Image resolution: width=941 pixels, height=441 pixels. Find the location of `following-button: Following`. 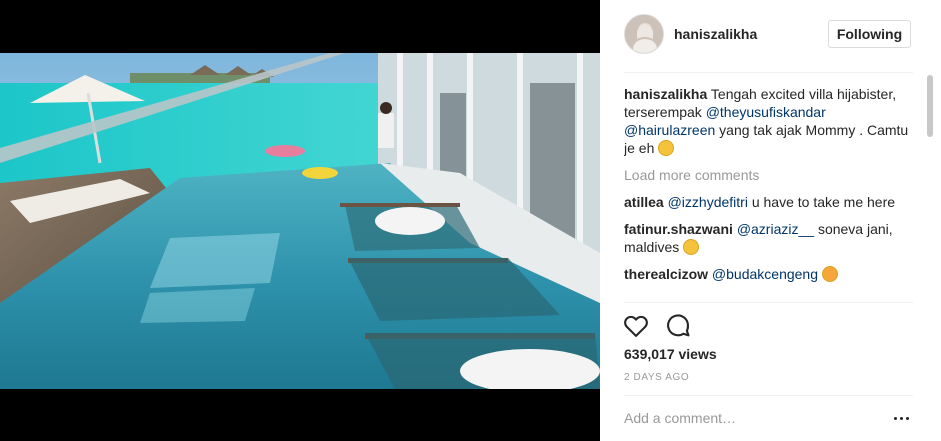

following-button: Following is located at coordinates (869, 34).